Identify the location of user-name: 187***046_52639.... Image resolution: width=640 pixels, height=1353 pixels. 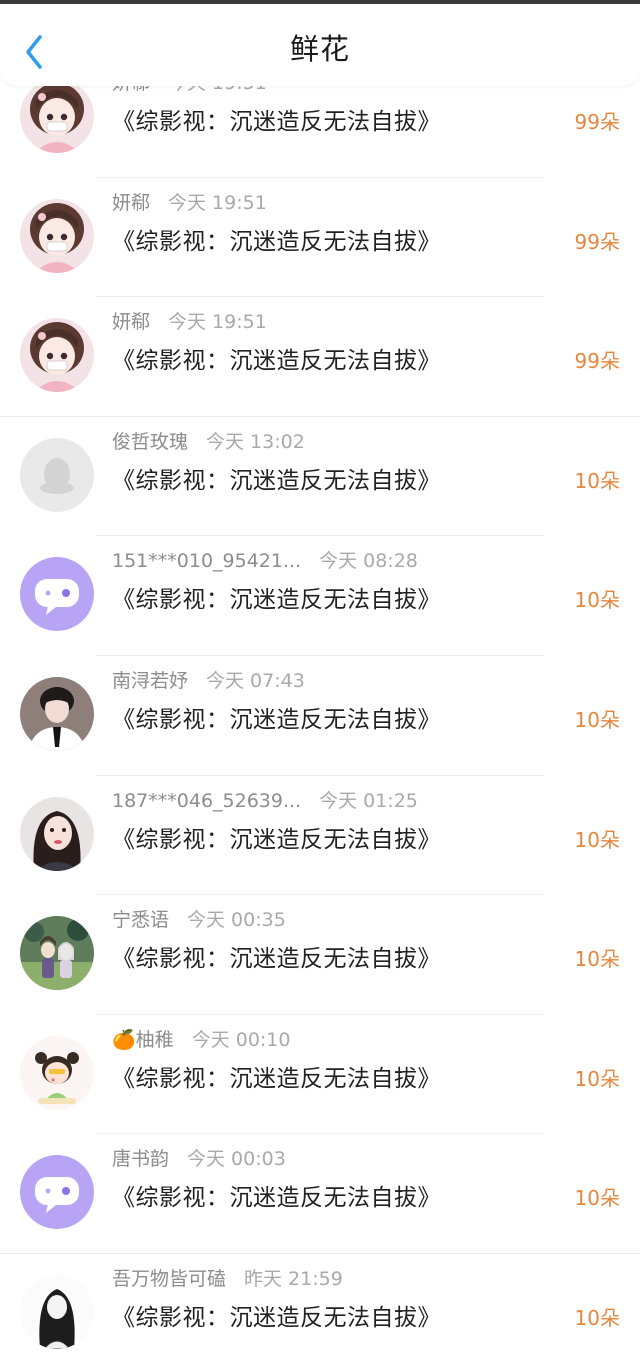
(206, 801).